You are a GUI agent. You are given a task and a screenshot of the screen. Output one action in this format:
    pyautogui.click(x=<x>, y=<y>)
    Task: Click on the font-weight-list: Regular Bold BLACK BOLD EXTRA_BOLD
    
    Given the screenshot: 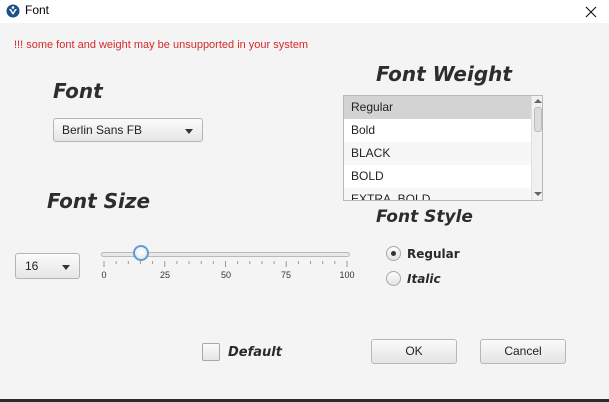 What is the action you would take?
    pyautogui.click(x=443, y=148)
    